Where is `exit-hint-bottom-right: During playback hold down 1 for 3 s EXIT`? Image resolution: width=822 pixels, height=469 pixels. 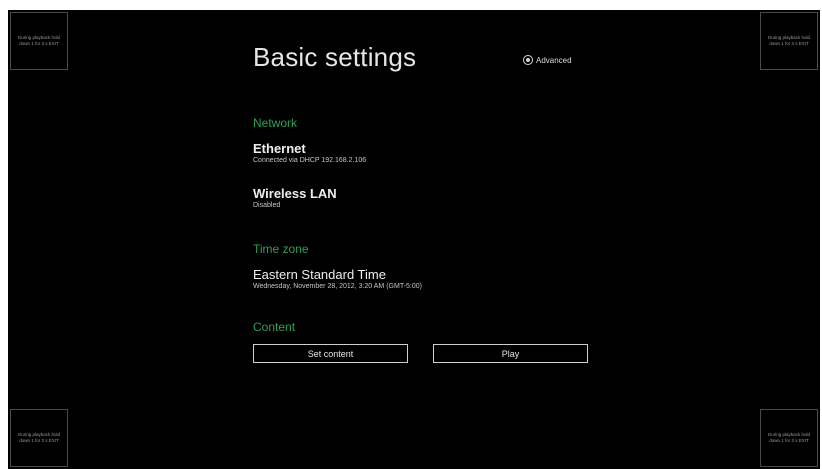 exit-hint-bottom-right: During playback hold down 1 for 3 s EXIT is located at coordinates (789, 438).